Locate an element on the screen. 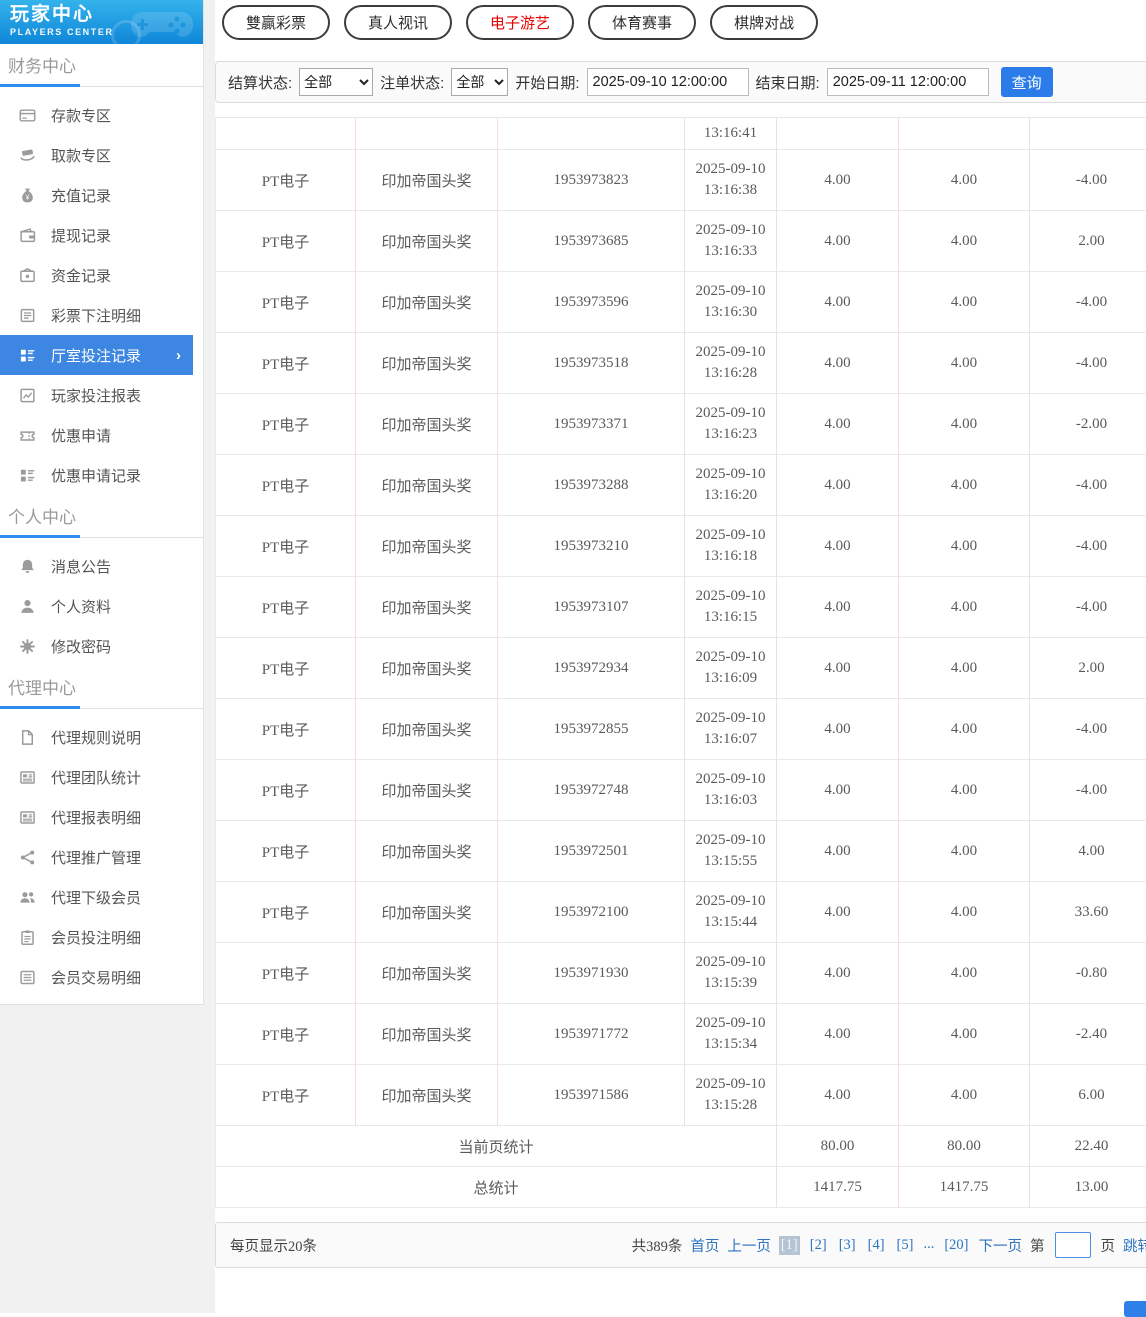  sidebar-item: 修改密码 is located at coordinates (96, 646).